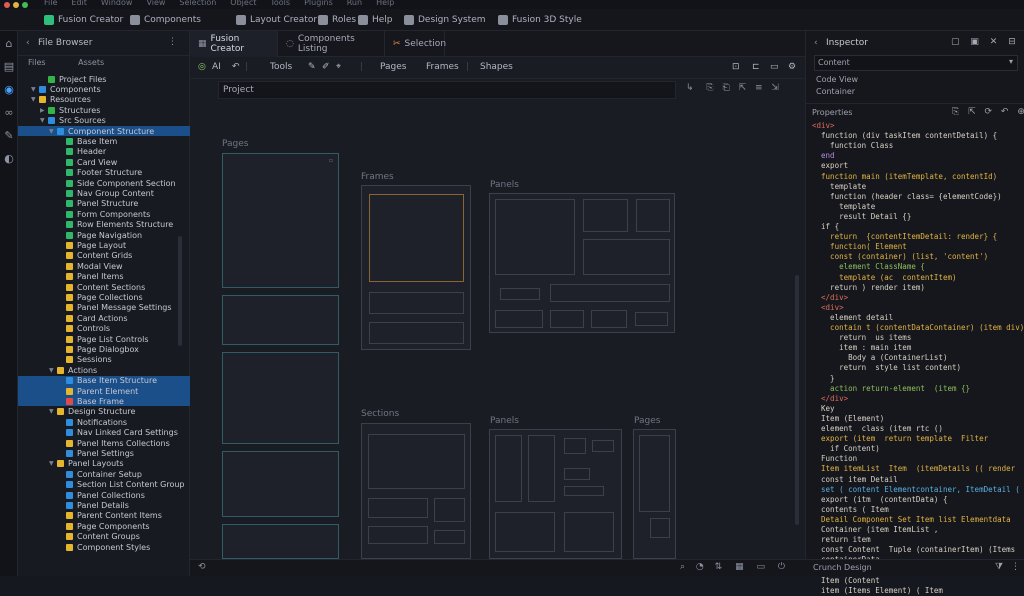 The height and width of the screenshot is (596, 1024). I want to click on tree-item: Panel Details, so click(118, 505).